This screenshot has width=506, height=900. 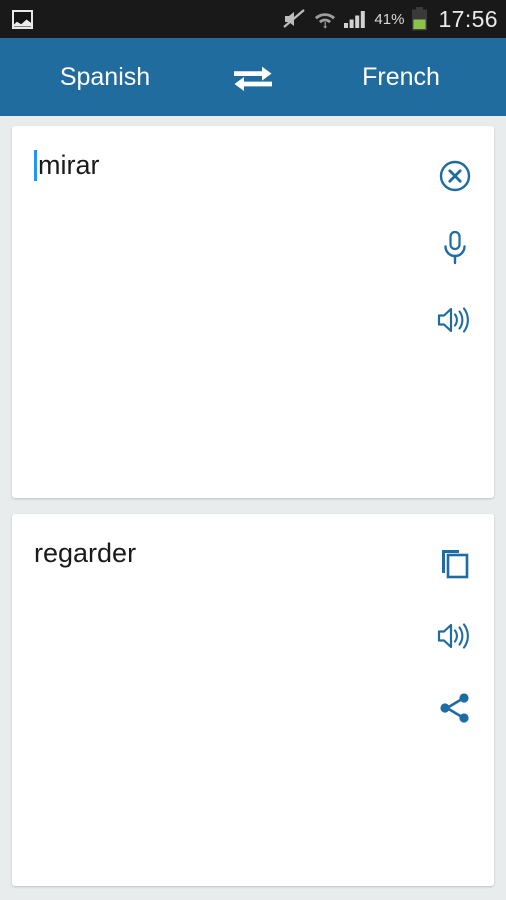 I want to click on status-bar: 41% 17:56, so click(x=253, y=19).